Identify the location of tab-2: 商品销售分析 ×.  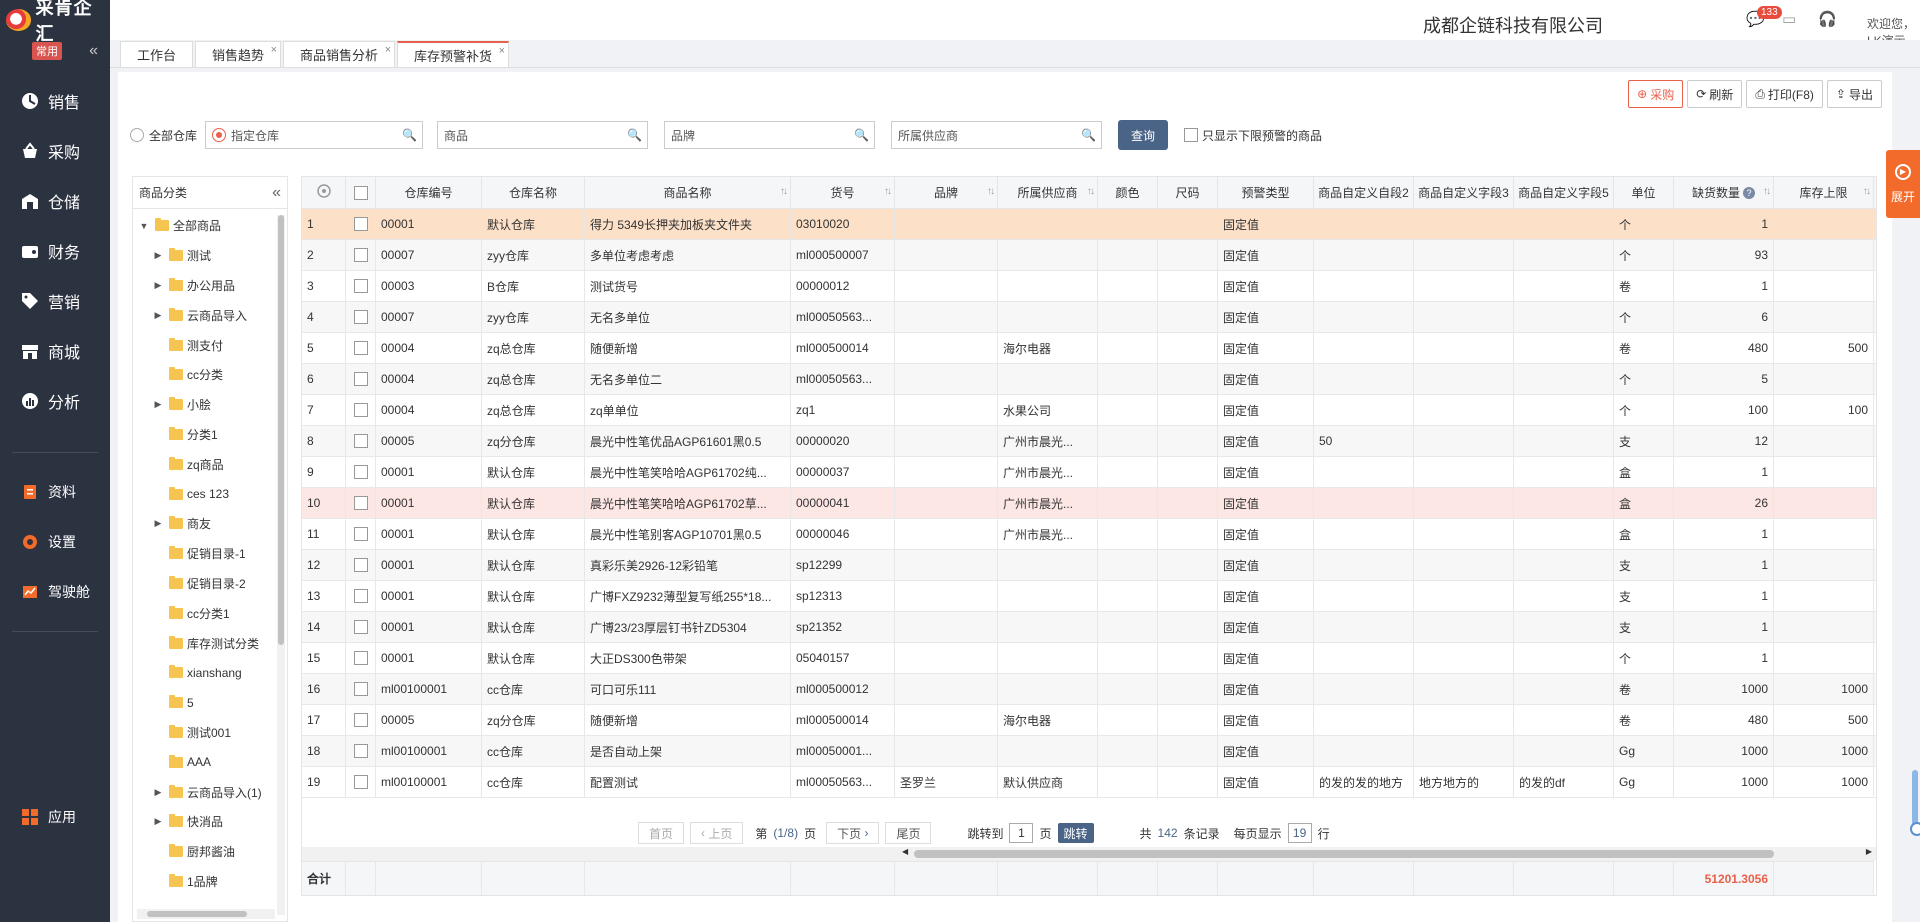
(339, 54).